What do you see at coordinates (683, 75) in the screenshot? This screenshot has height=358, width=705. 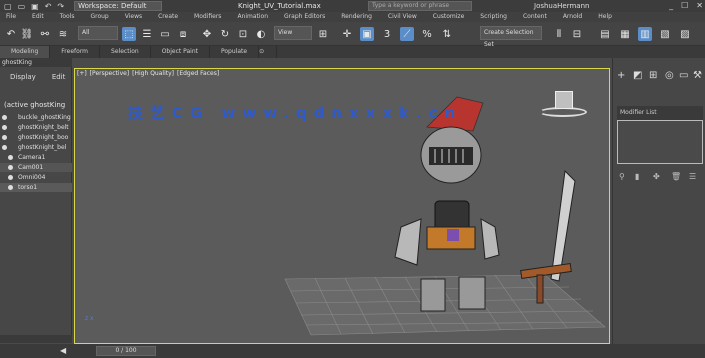 I see `display-icon: ▭` at bounding box center [683, 75].